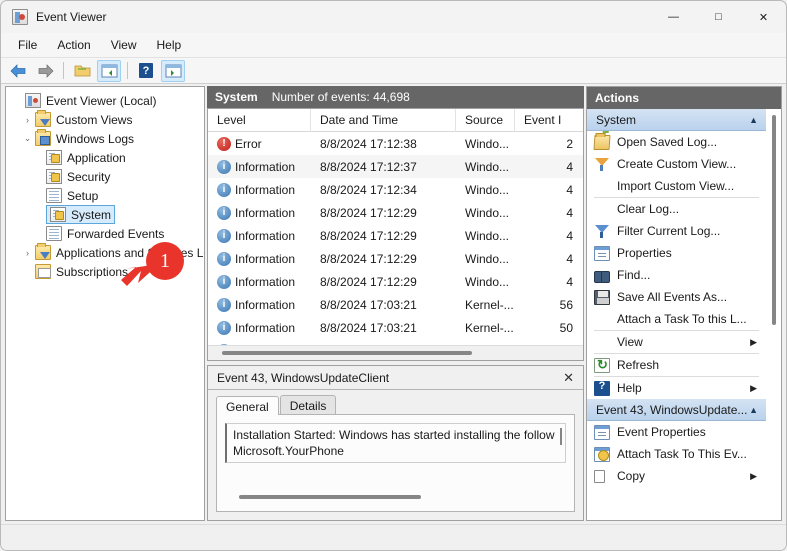 The width and height of the screenshot is (787, 551). I want to click on tree-item-setup: Setup, so click(105, 195).